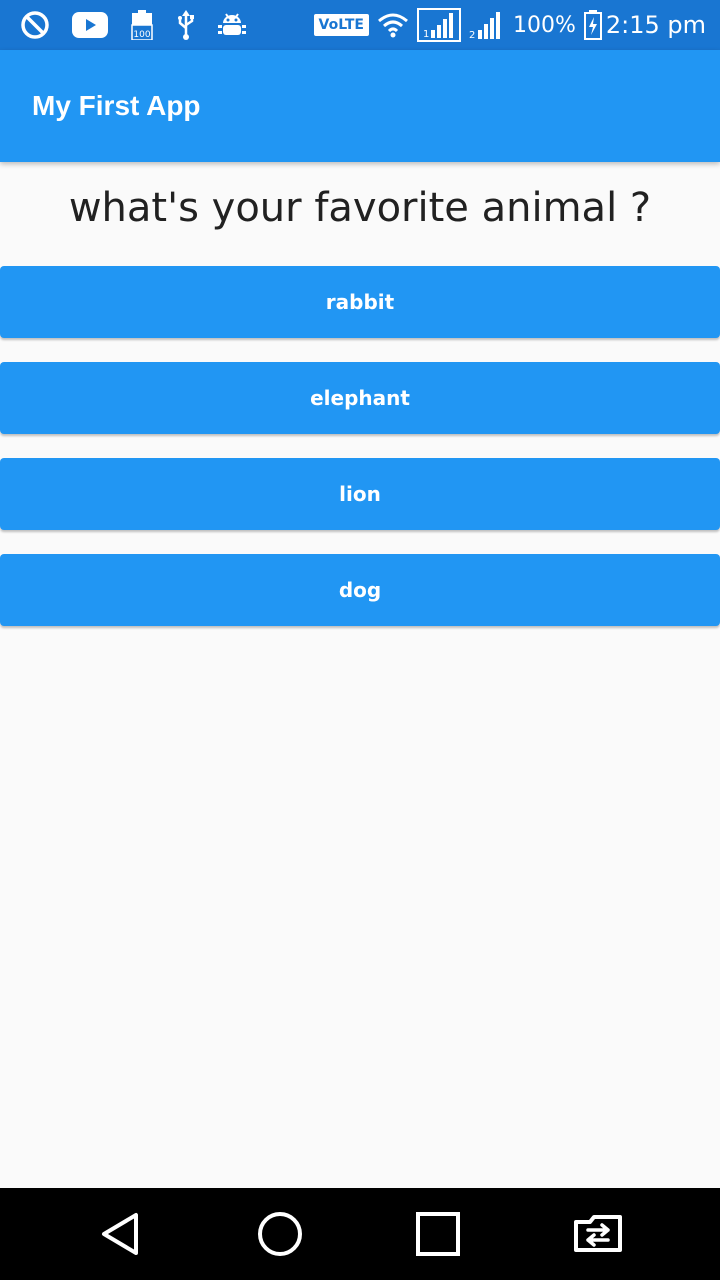 Image resolution: width=720 pixels, height=1280 pixels. Describe the element at coordinates (438, 25) in the screenshot. I see `signal-sim1-icon: 1` at that location.